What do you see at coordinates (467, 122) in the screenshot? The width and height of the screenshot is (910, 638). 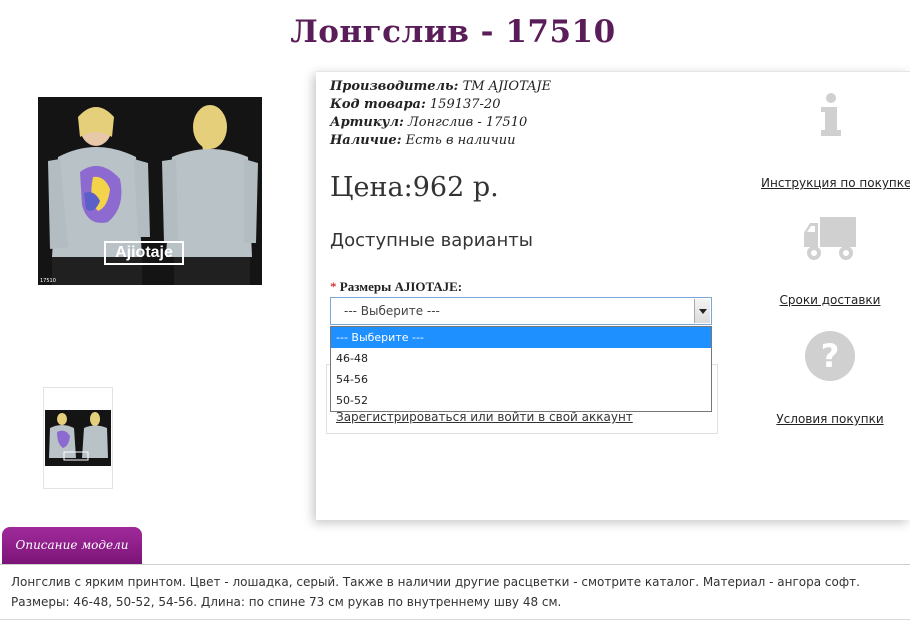 I see `article-value: Лонгслив - 17510` at bounding box center [467, 122].